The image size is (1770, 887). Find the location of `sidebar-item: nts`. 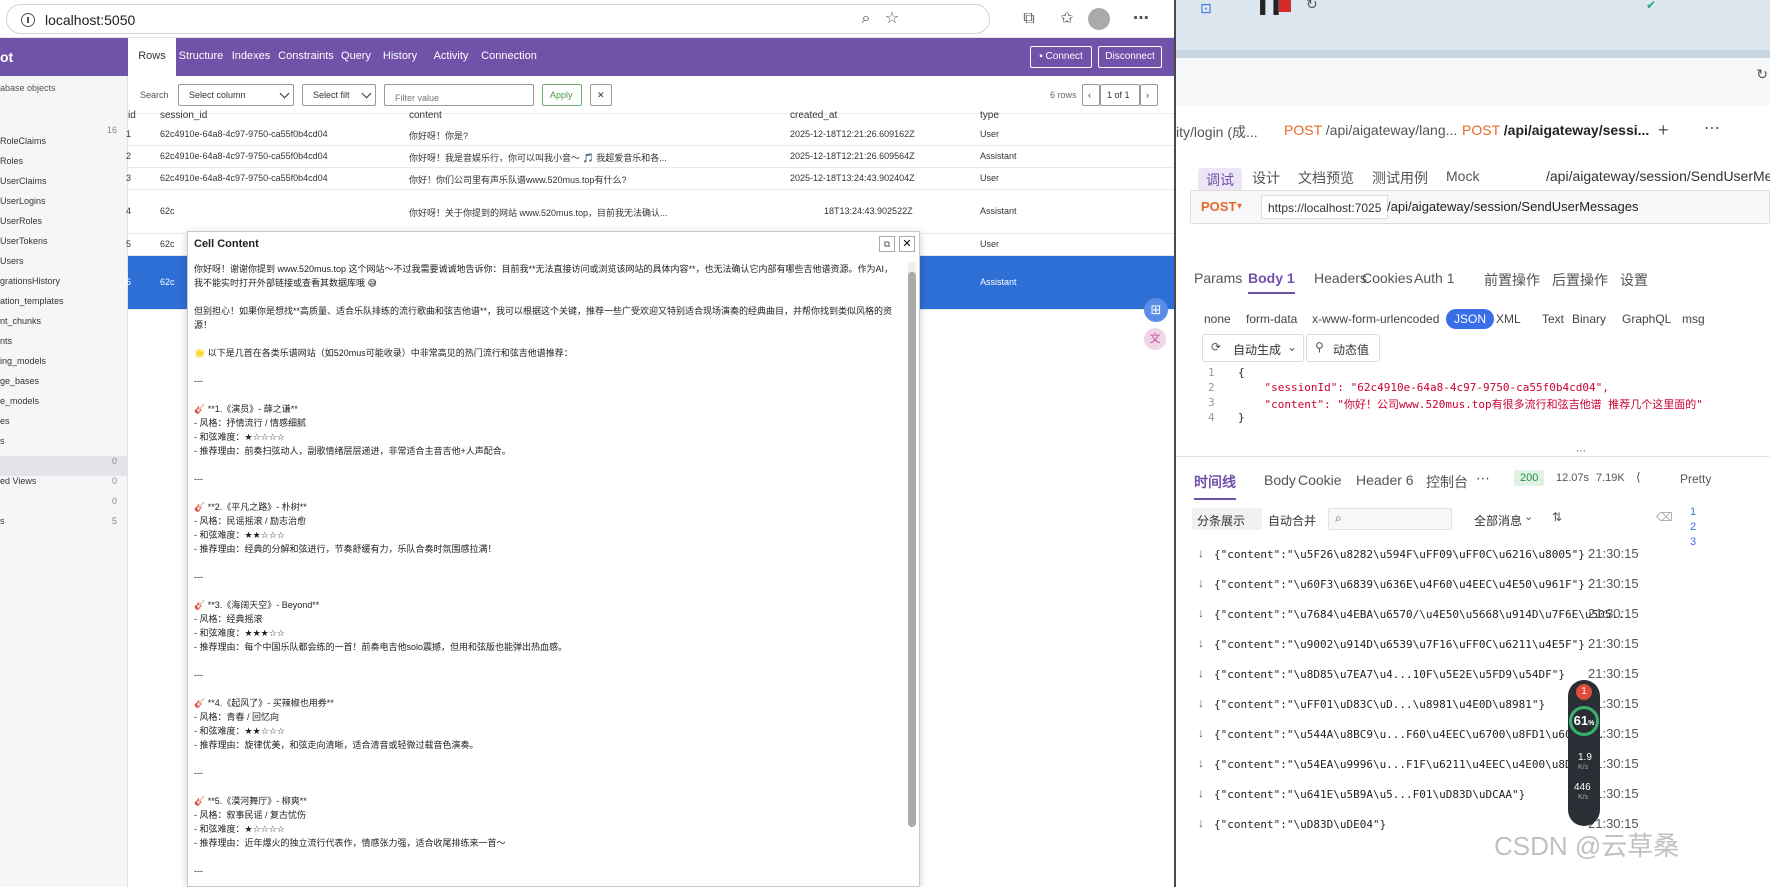

sidebar-item: nts is located at coordinates (6, 341).